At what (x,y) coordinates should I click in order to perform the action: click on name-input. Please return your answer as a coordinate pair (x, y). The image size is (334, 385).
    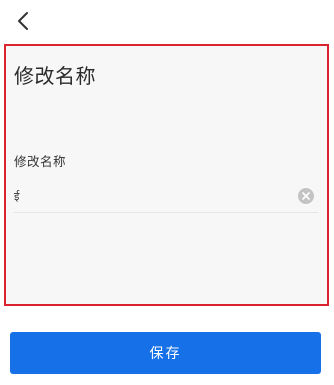
    Looking at the image, I should click on (149, 196).